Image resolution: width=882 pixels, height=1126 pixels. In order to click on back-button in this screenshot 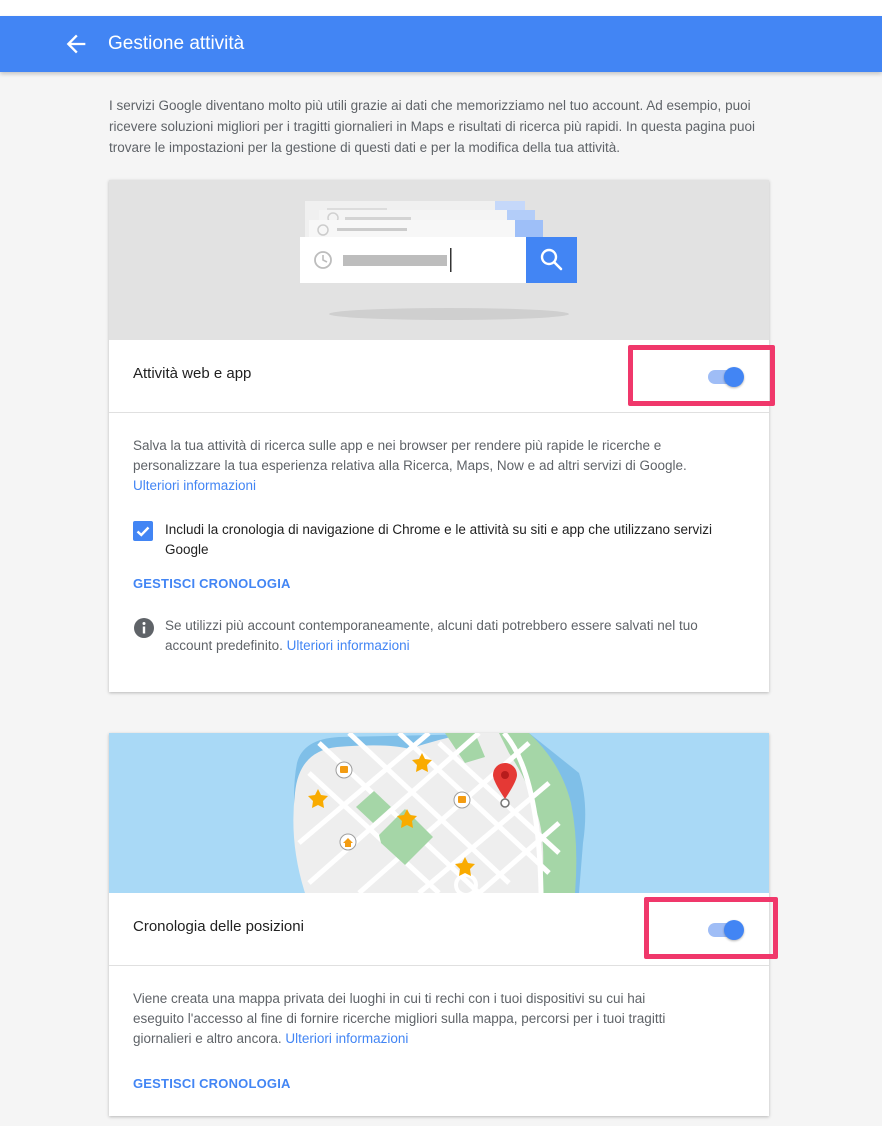, I will do `click(76, 44)`.